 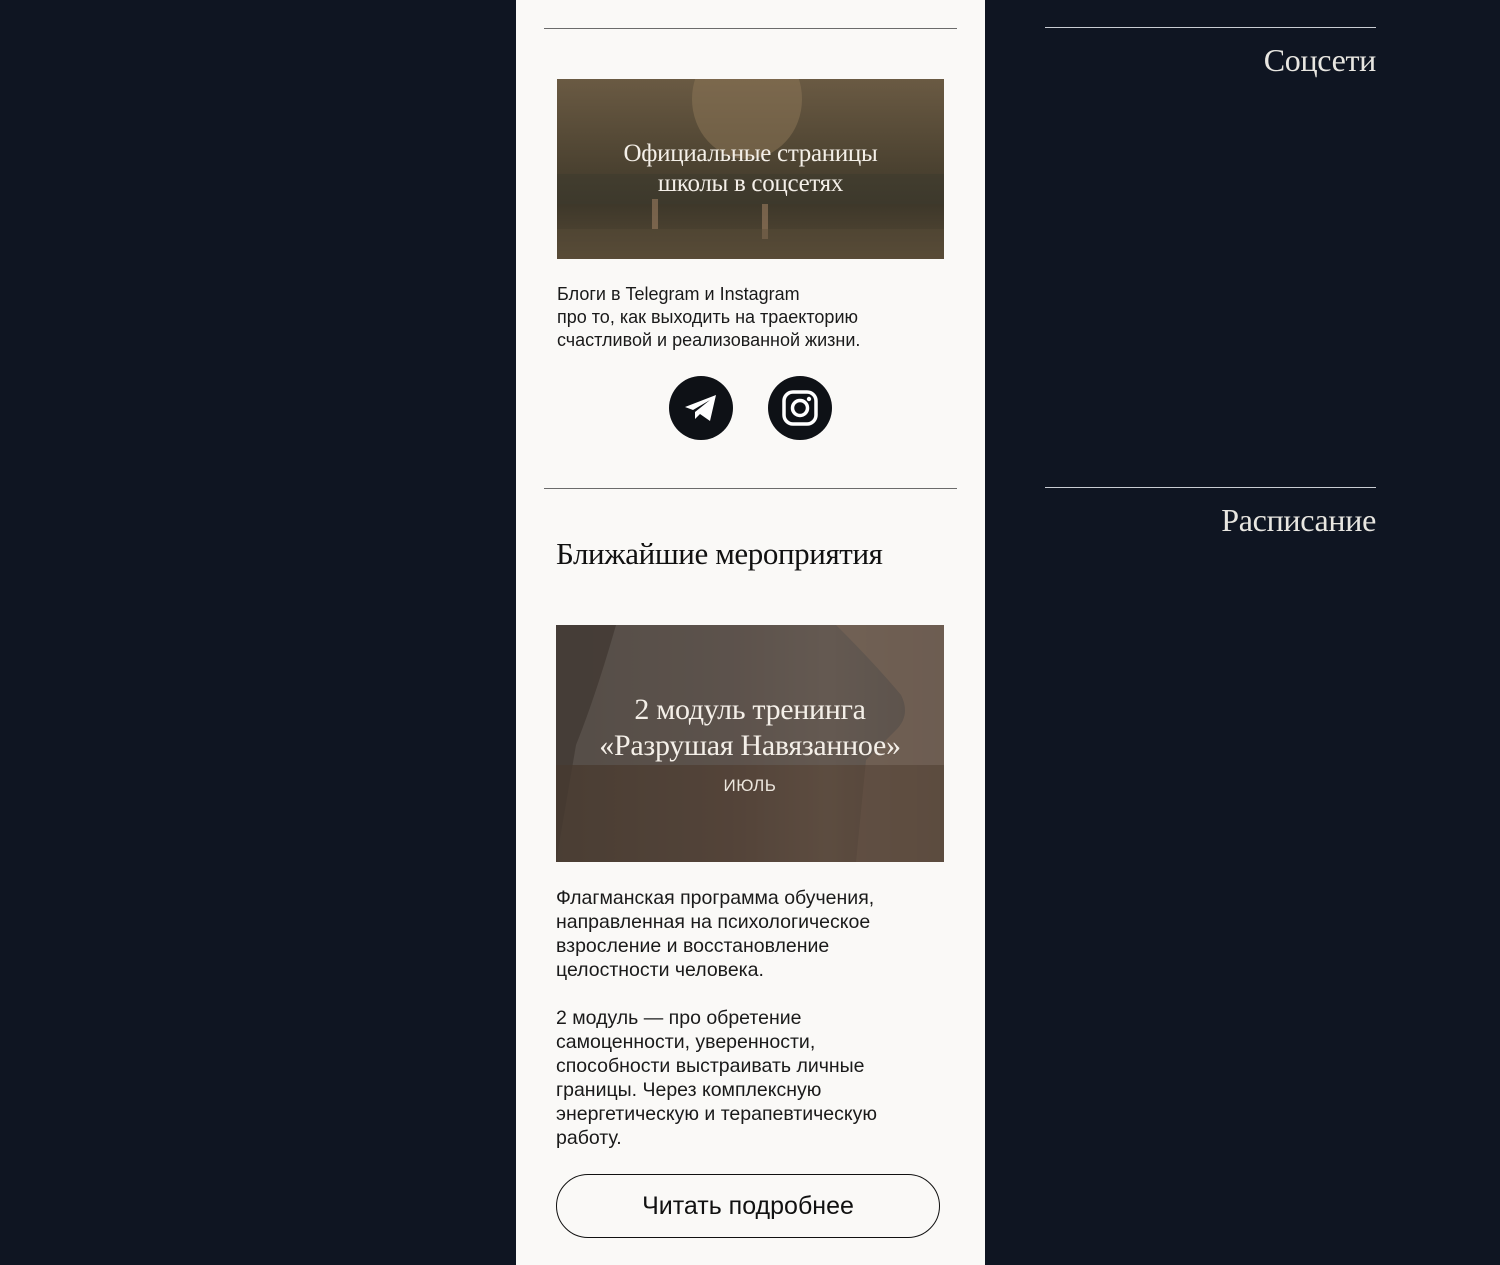 I want to click on social-description-line2: про то, как выходить на траекторию, so click(x=707, y=317).